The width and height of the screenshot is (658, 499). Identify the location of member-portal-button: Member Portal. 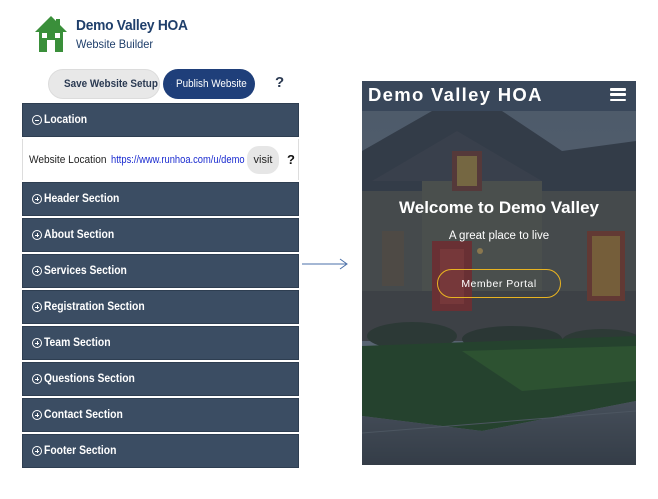
(499, 283).